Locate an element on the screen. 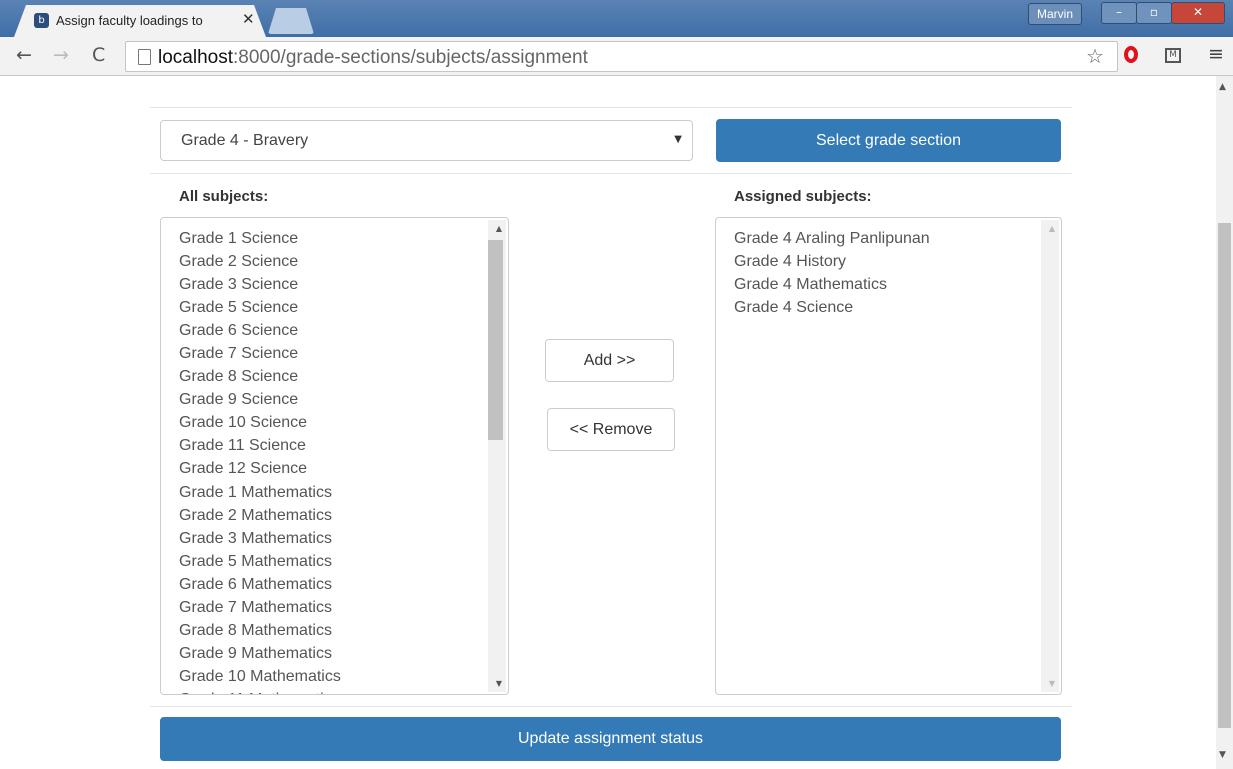  close-window-icon: ✕ is located at coordinates (1198, 13).